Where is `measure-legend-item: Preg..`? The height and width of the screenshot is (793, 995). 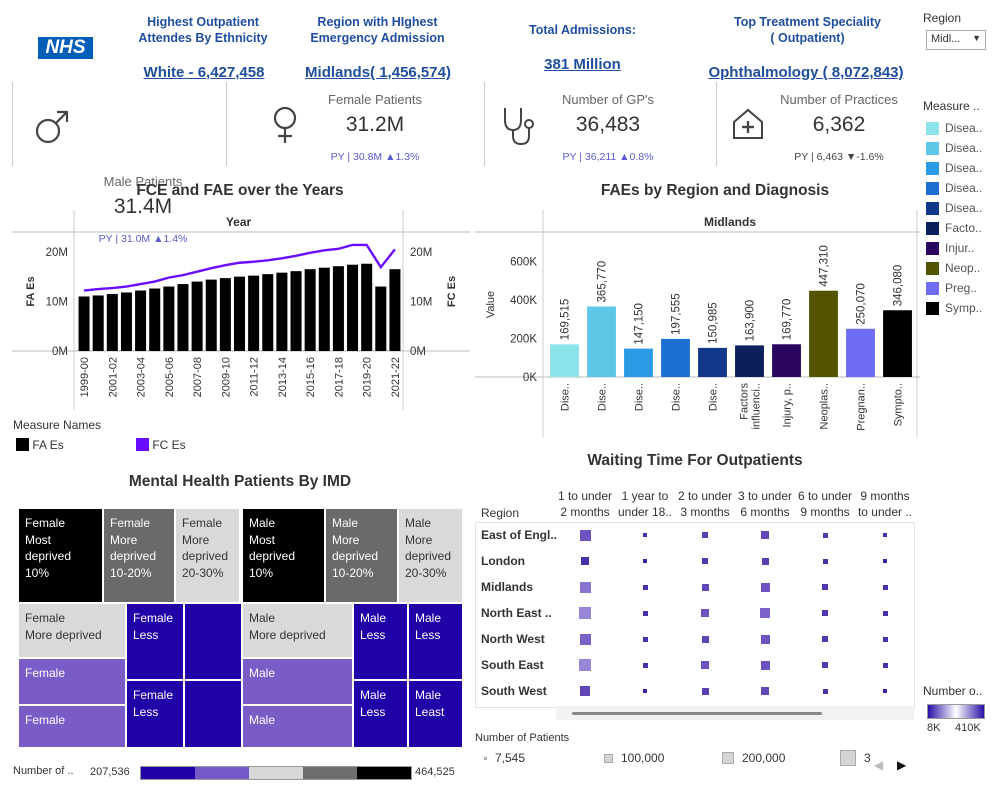 measure-legend-item: Preg.. is located at coordinates (954, 288).